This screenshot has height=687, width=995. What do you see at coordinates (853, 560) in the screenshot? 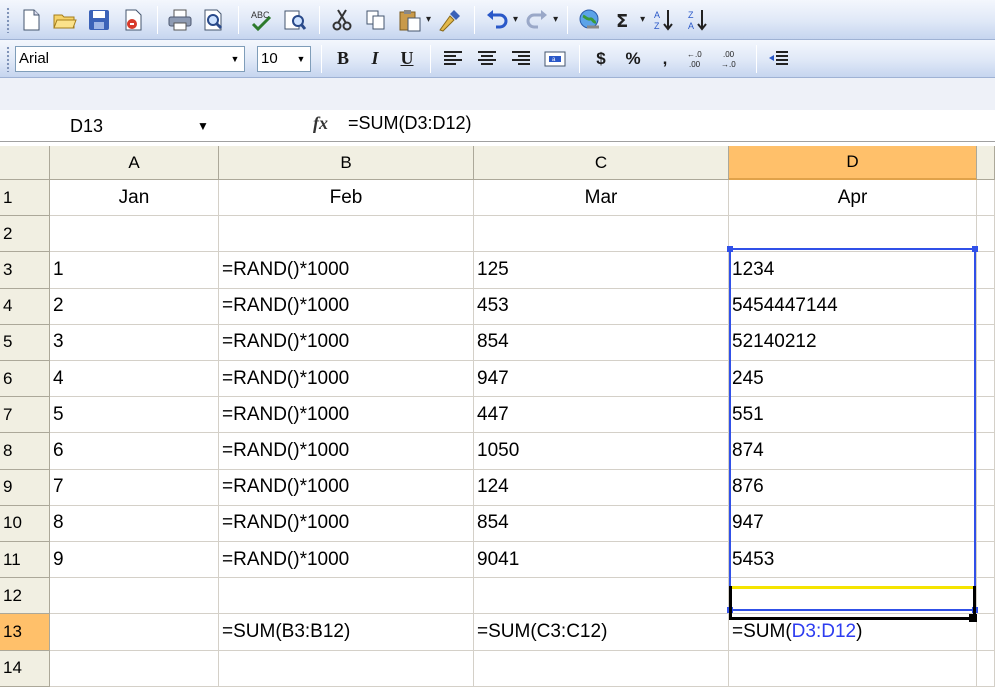
I see `cell-d11: 5453` at bounding box center [853, 560].